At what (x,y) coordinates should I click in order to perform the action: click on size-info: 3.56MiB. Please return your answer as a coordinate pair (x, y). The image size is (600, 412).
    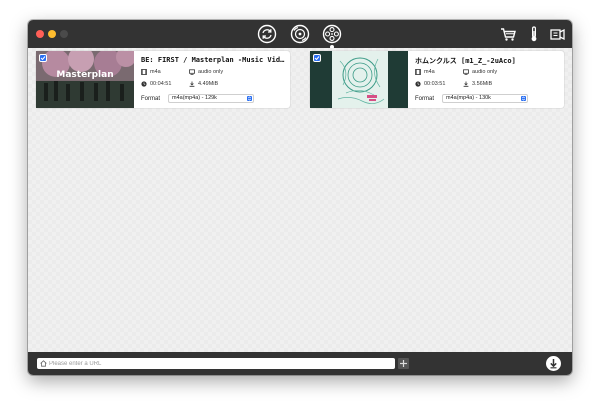
    Looking at the image, I should click on (477, 84).